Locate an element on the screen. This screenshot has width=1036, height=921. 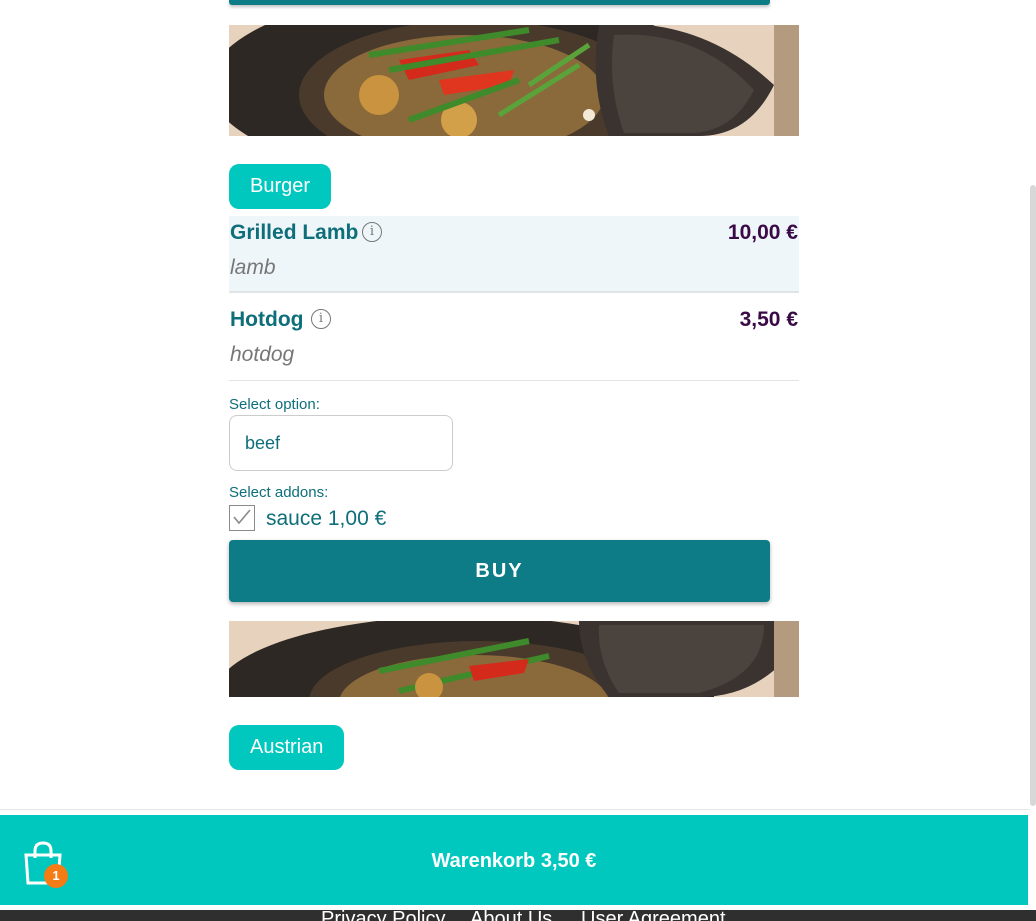
buy-button: BUY is located at coordinates (499, 571).